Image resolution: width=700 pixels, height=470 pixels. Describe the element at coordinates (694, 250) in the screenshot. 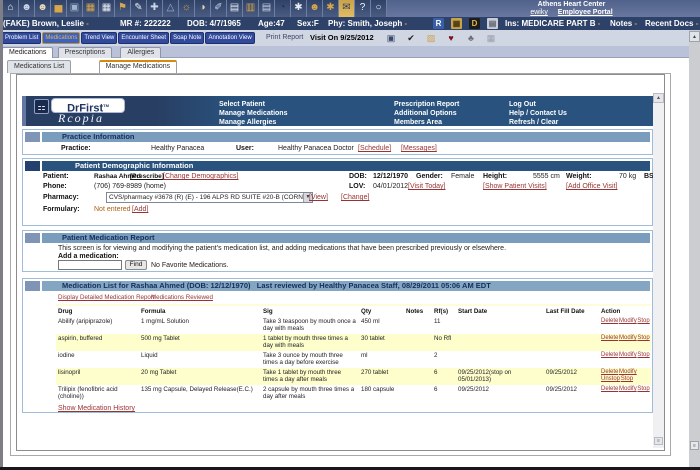

I see `window-scrollbar: ▲ ≡` at that location.